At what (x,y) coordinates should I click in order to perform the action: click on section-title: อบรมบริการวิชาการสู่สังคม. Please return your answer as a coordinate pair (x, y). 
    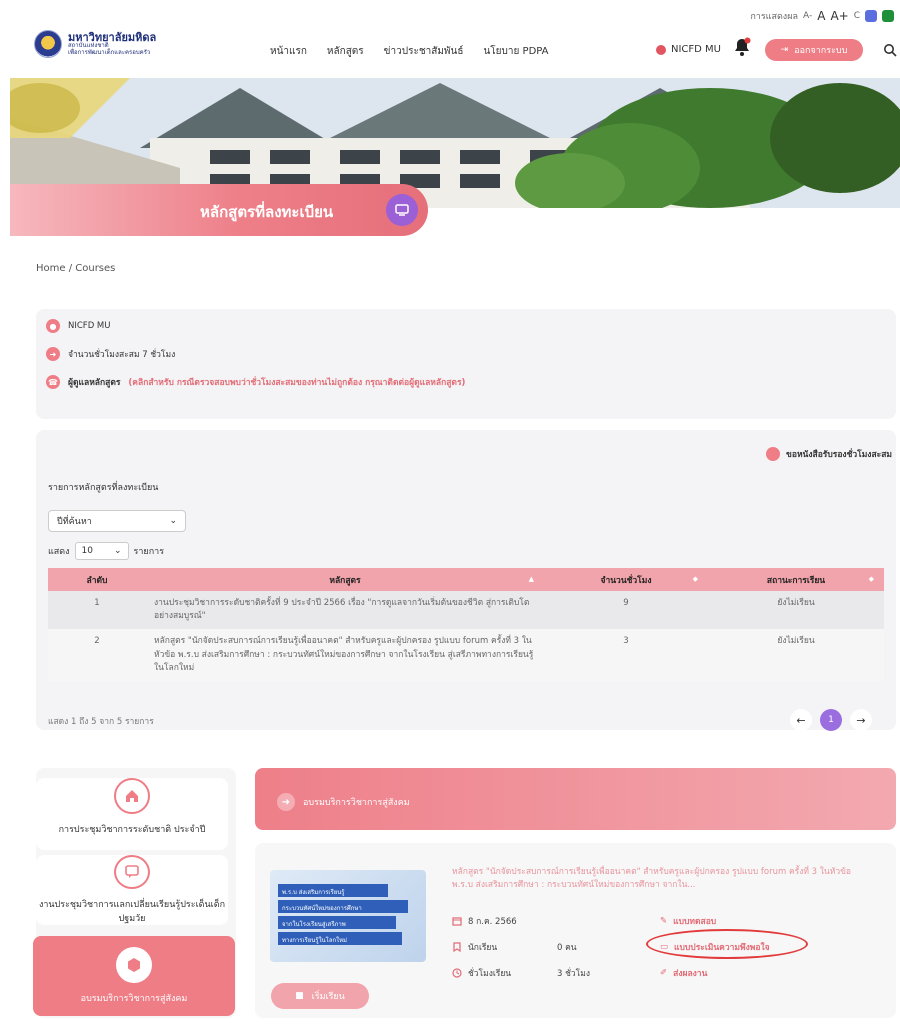
    Looking at the image, I should click on (356, 803).